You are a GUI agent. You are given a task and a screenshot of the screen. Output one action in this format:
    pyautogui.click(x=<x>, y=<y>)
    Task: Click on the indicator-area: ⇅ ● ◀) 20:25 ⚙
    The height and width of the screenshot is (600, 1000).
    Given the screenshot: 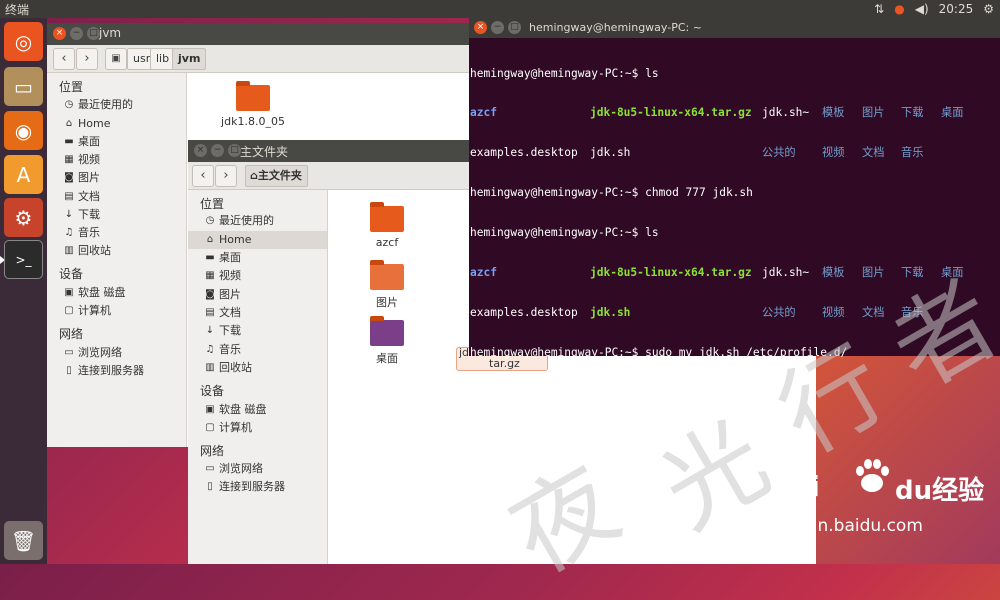 What is the action you would take?
    pyautogui.click(x=934, y=9)
    